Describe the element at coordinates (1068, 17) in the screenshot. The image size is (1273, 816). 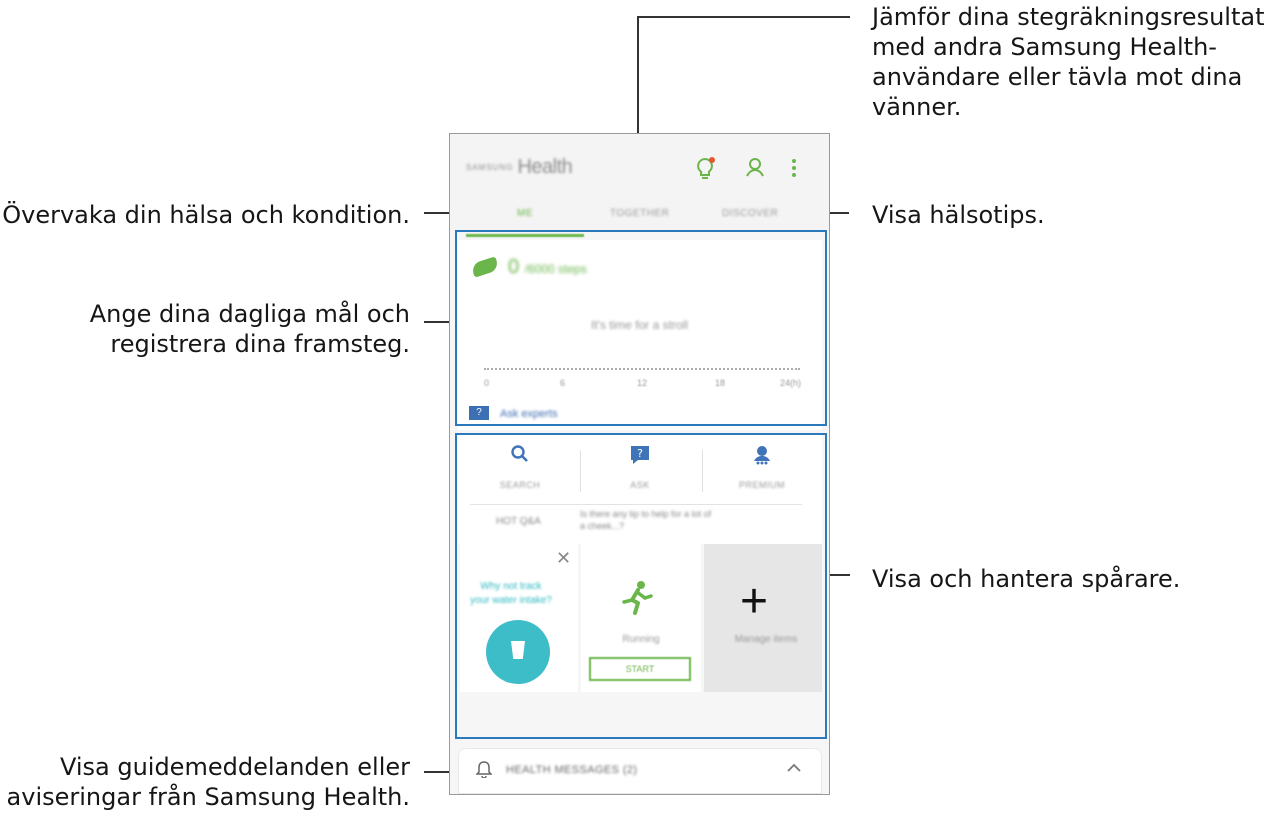
I see `callout-compare-line-1: Jämför dina stegräkningsresultat` at that location.